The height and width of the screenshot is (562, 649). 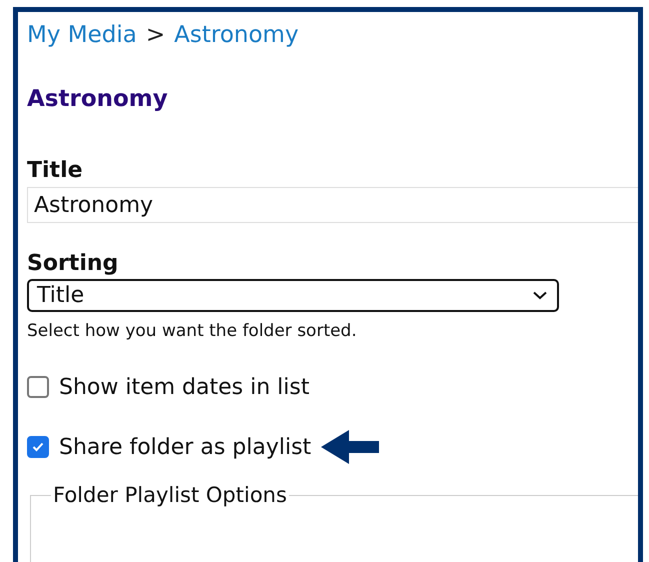 I want to click on checkmark-icon, so click(x=38, y=447).